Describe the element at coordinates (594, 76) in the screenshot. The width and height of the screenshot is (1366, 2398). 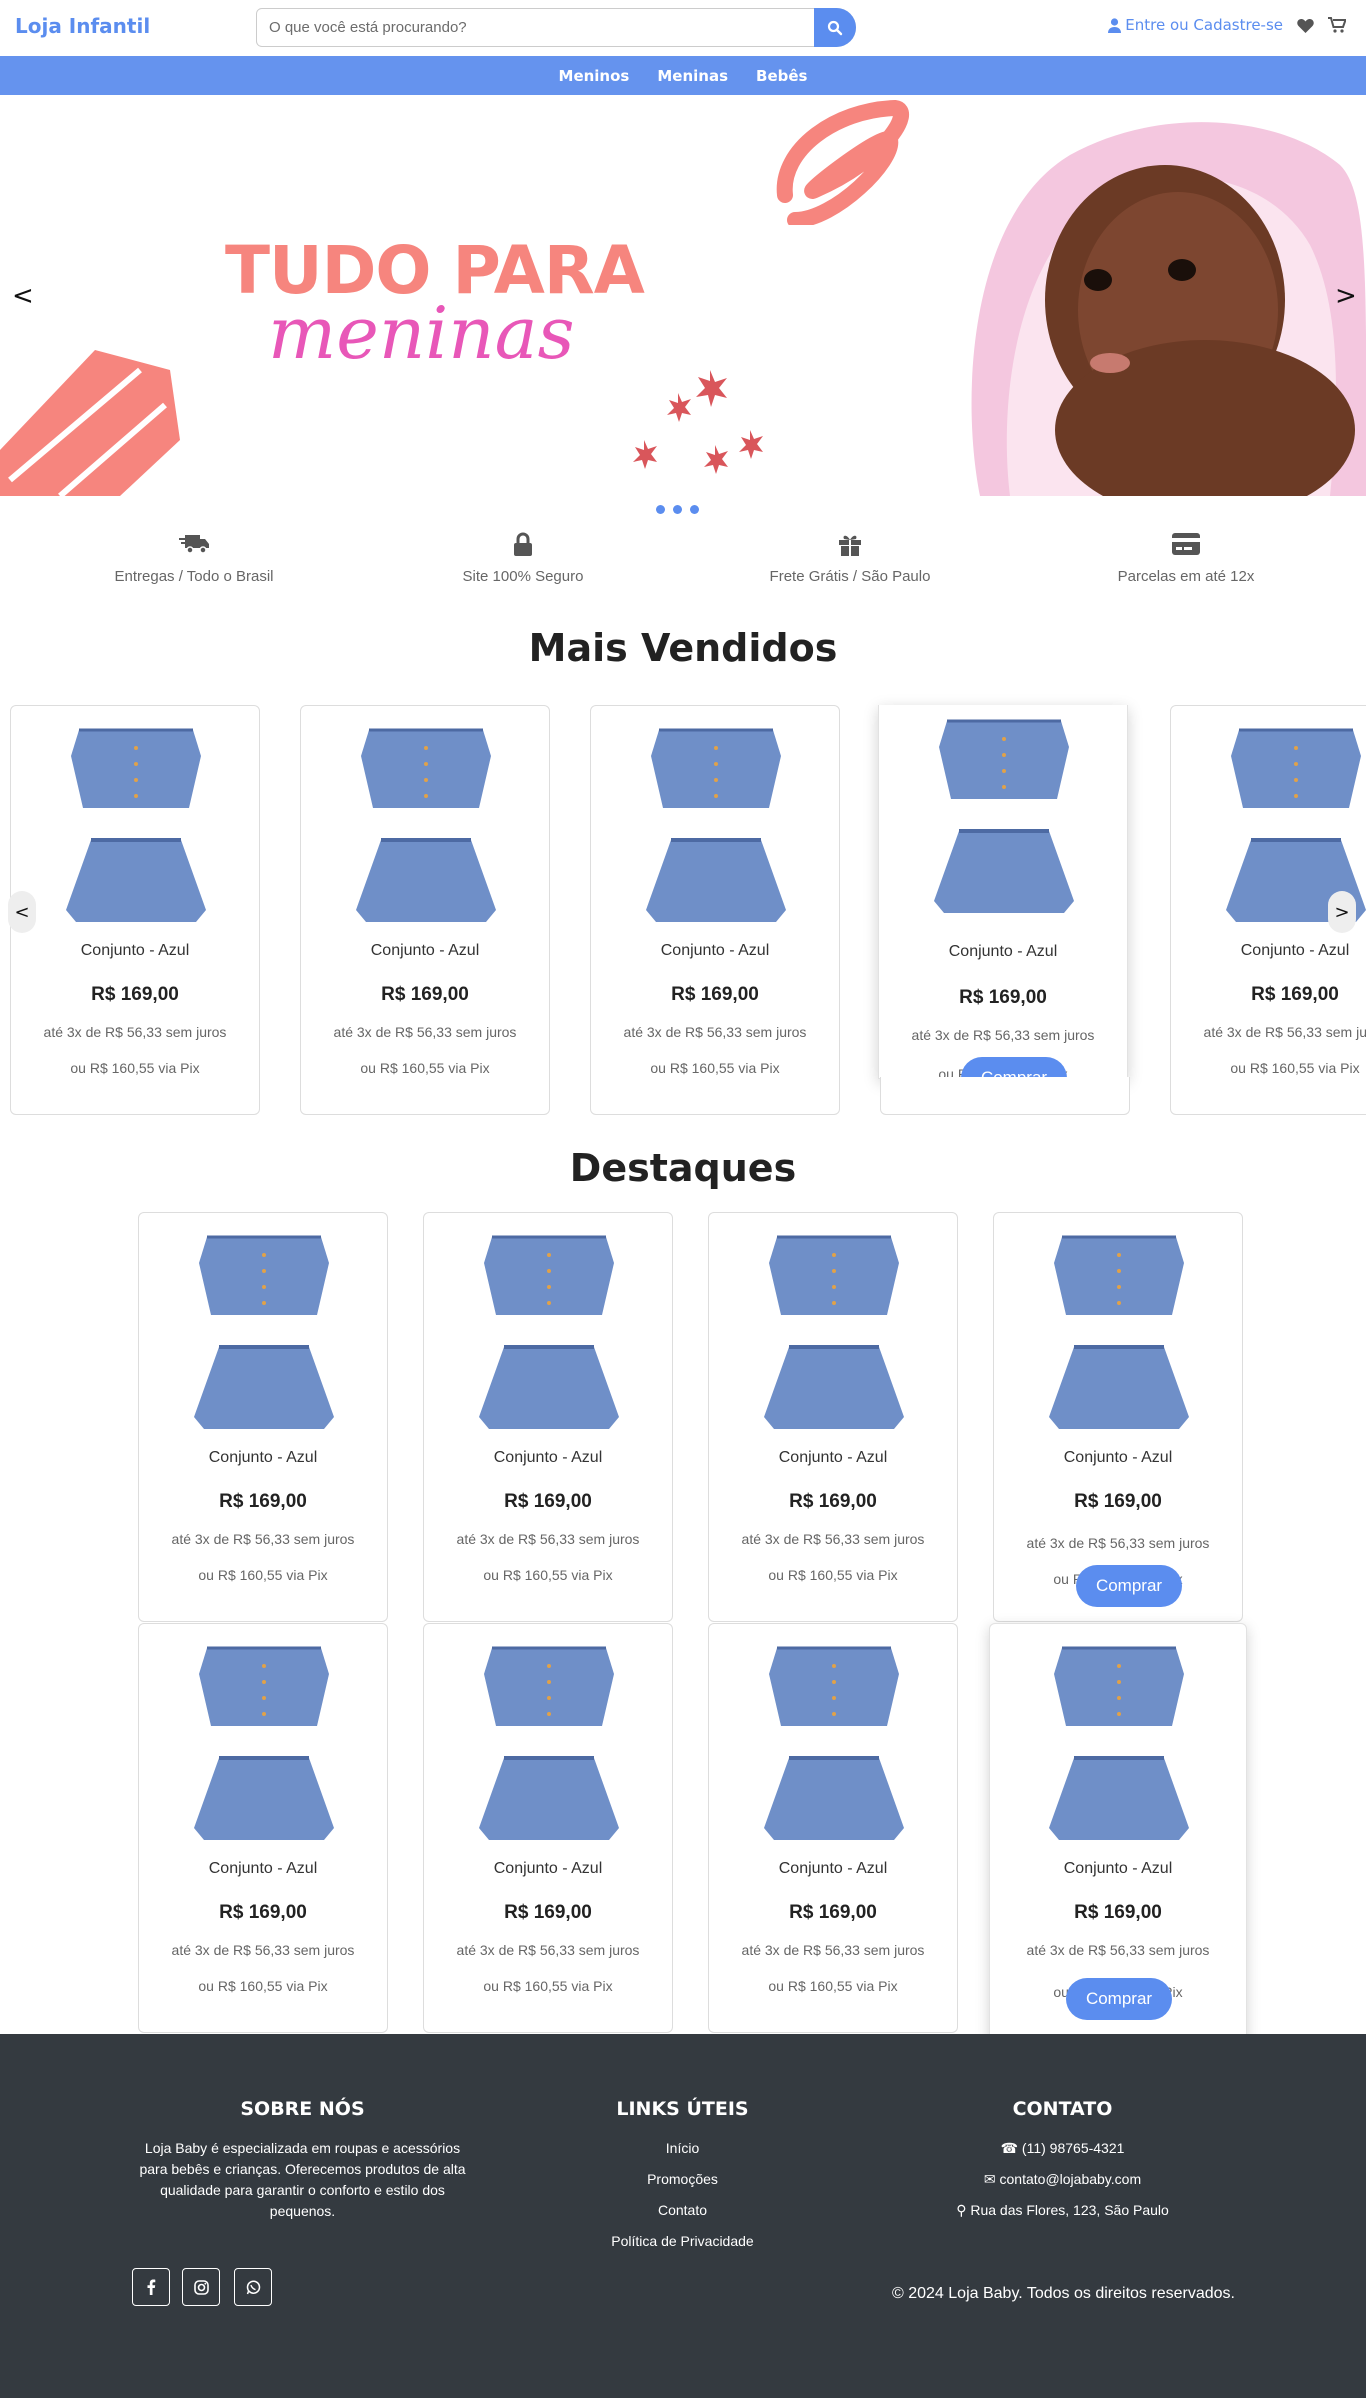
I see `nav-item-meninos: Meninos` at that location.